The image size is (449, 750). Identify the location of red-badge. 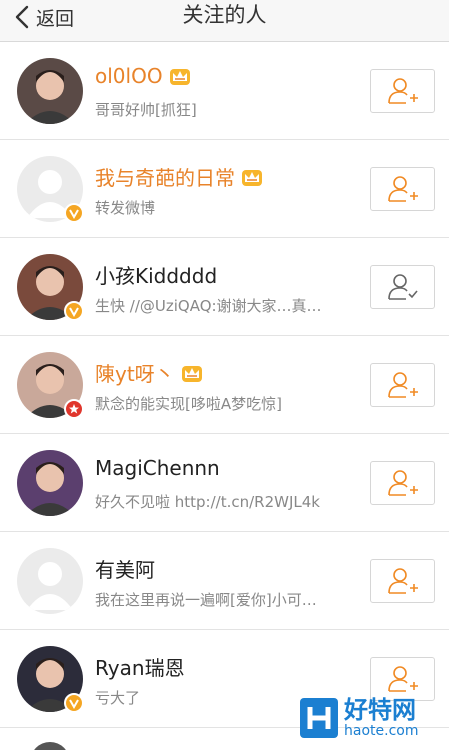
(74, 409).